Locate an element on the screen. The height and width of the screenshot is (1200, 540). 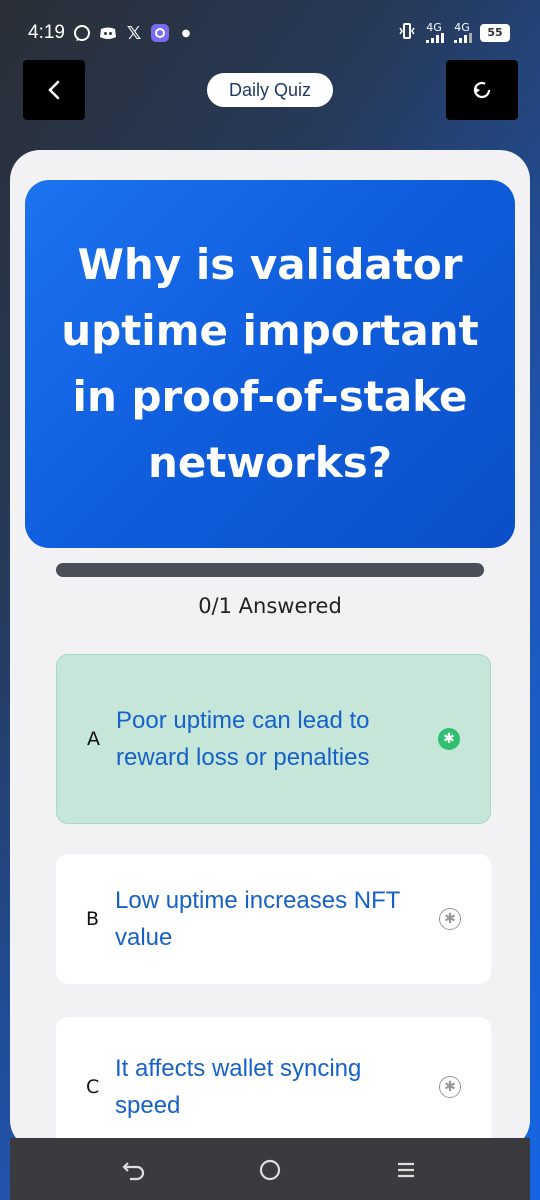
refresh-button is located at coordinates (482, 90).